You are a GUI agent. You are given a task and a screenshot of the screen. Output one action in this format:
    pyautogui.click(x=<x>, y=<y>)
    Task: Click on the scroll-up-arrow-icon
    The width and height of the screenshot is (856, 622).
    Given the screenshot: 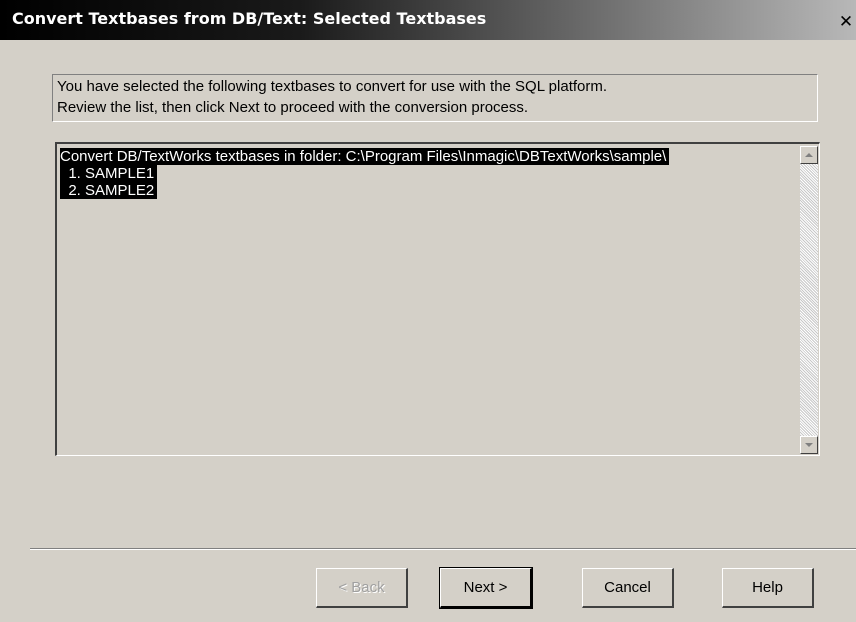 What is the action you would take?
    pyautogui.click(x=809, y=155)
    